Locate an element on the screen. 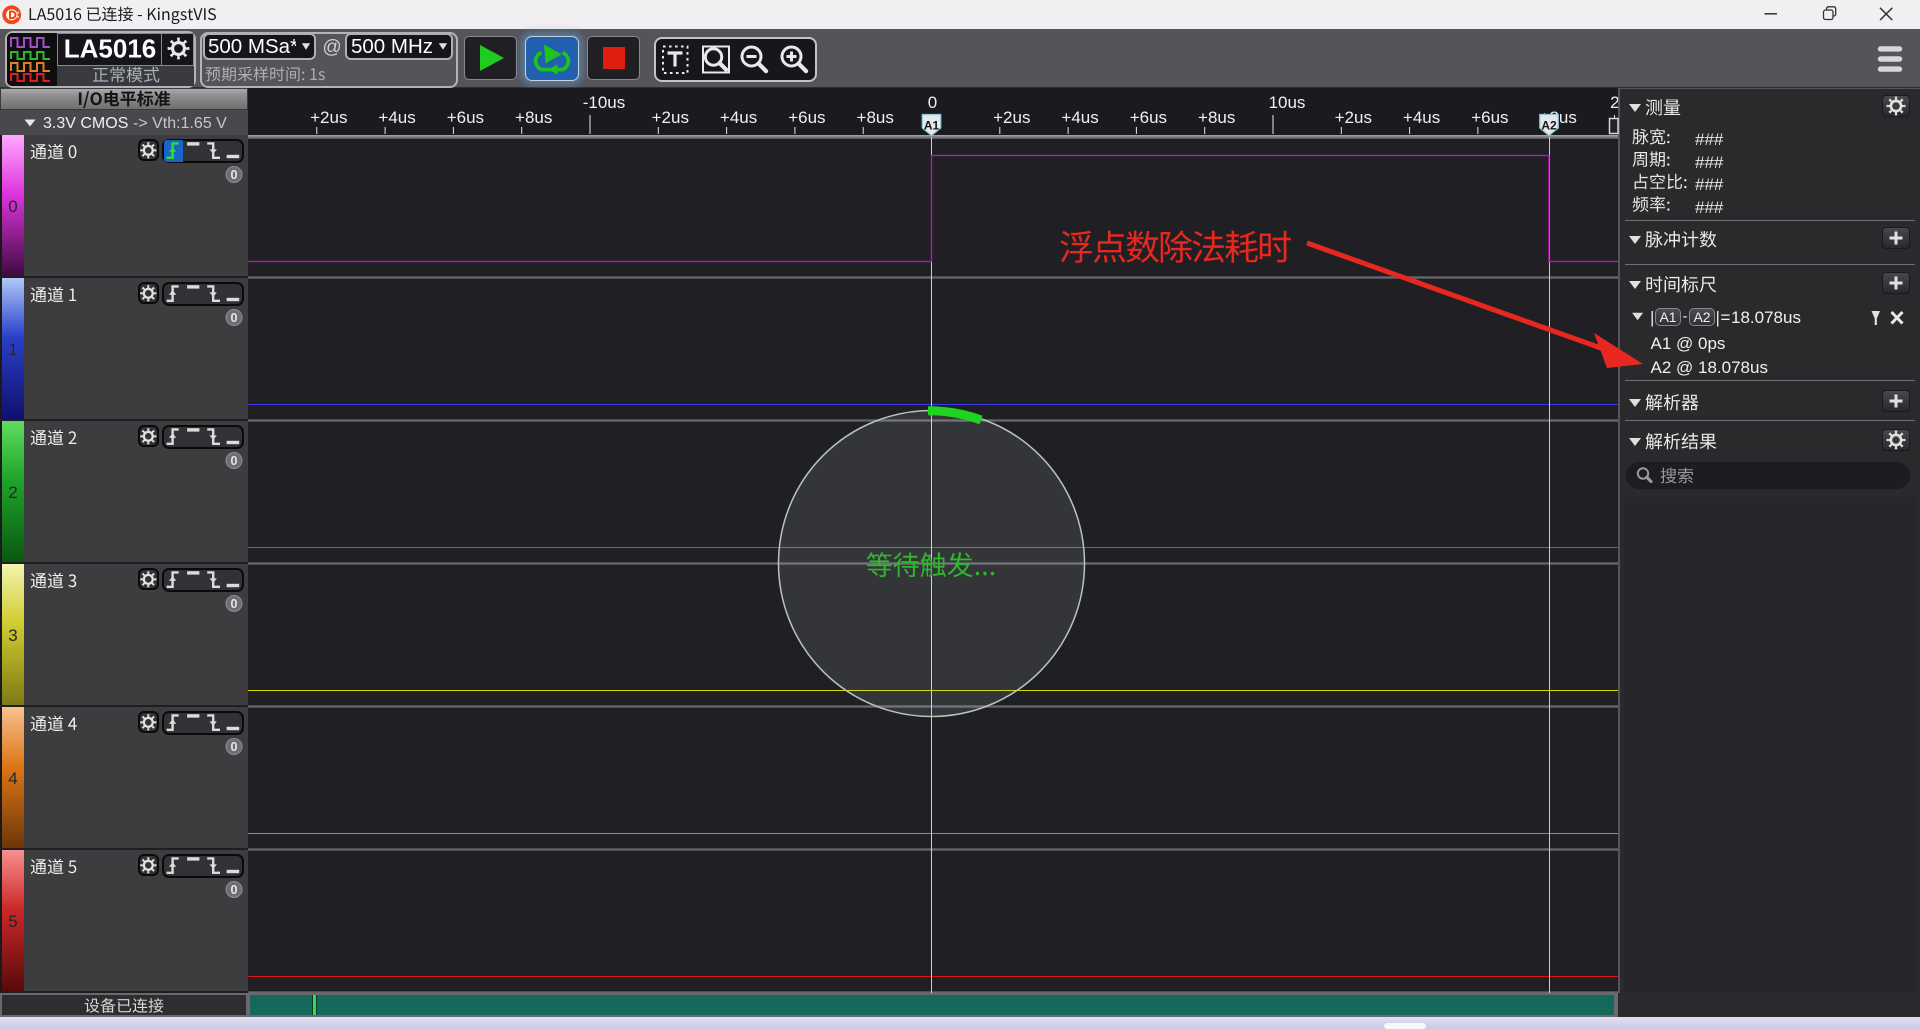  svg-text: A1 is located at coordinates (932, 126).